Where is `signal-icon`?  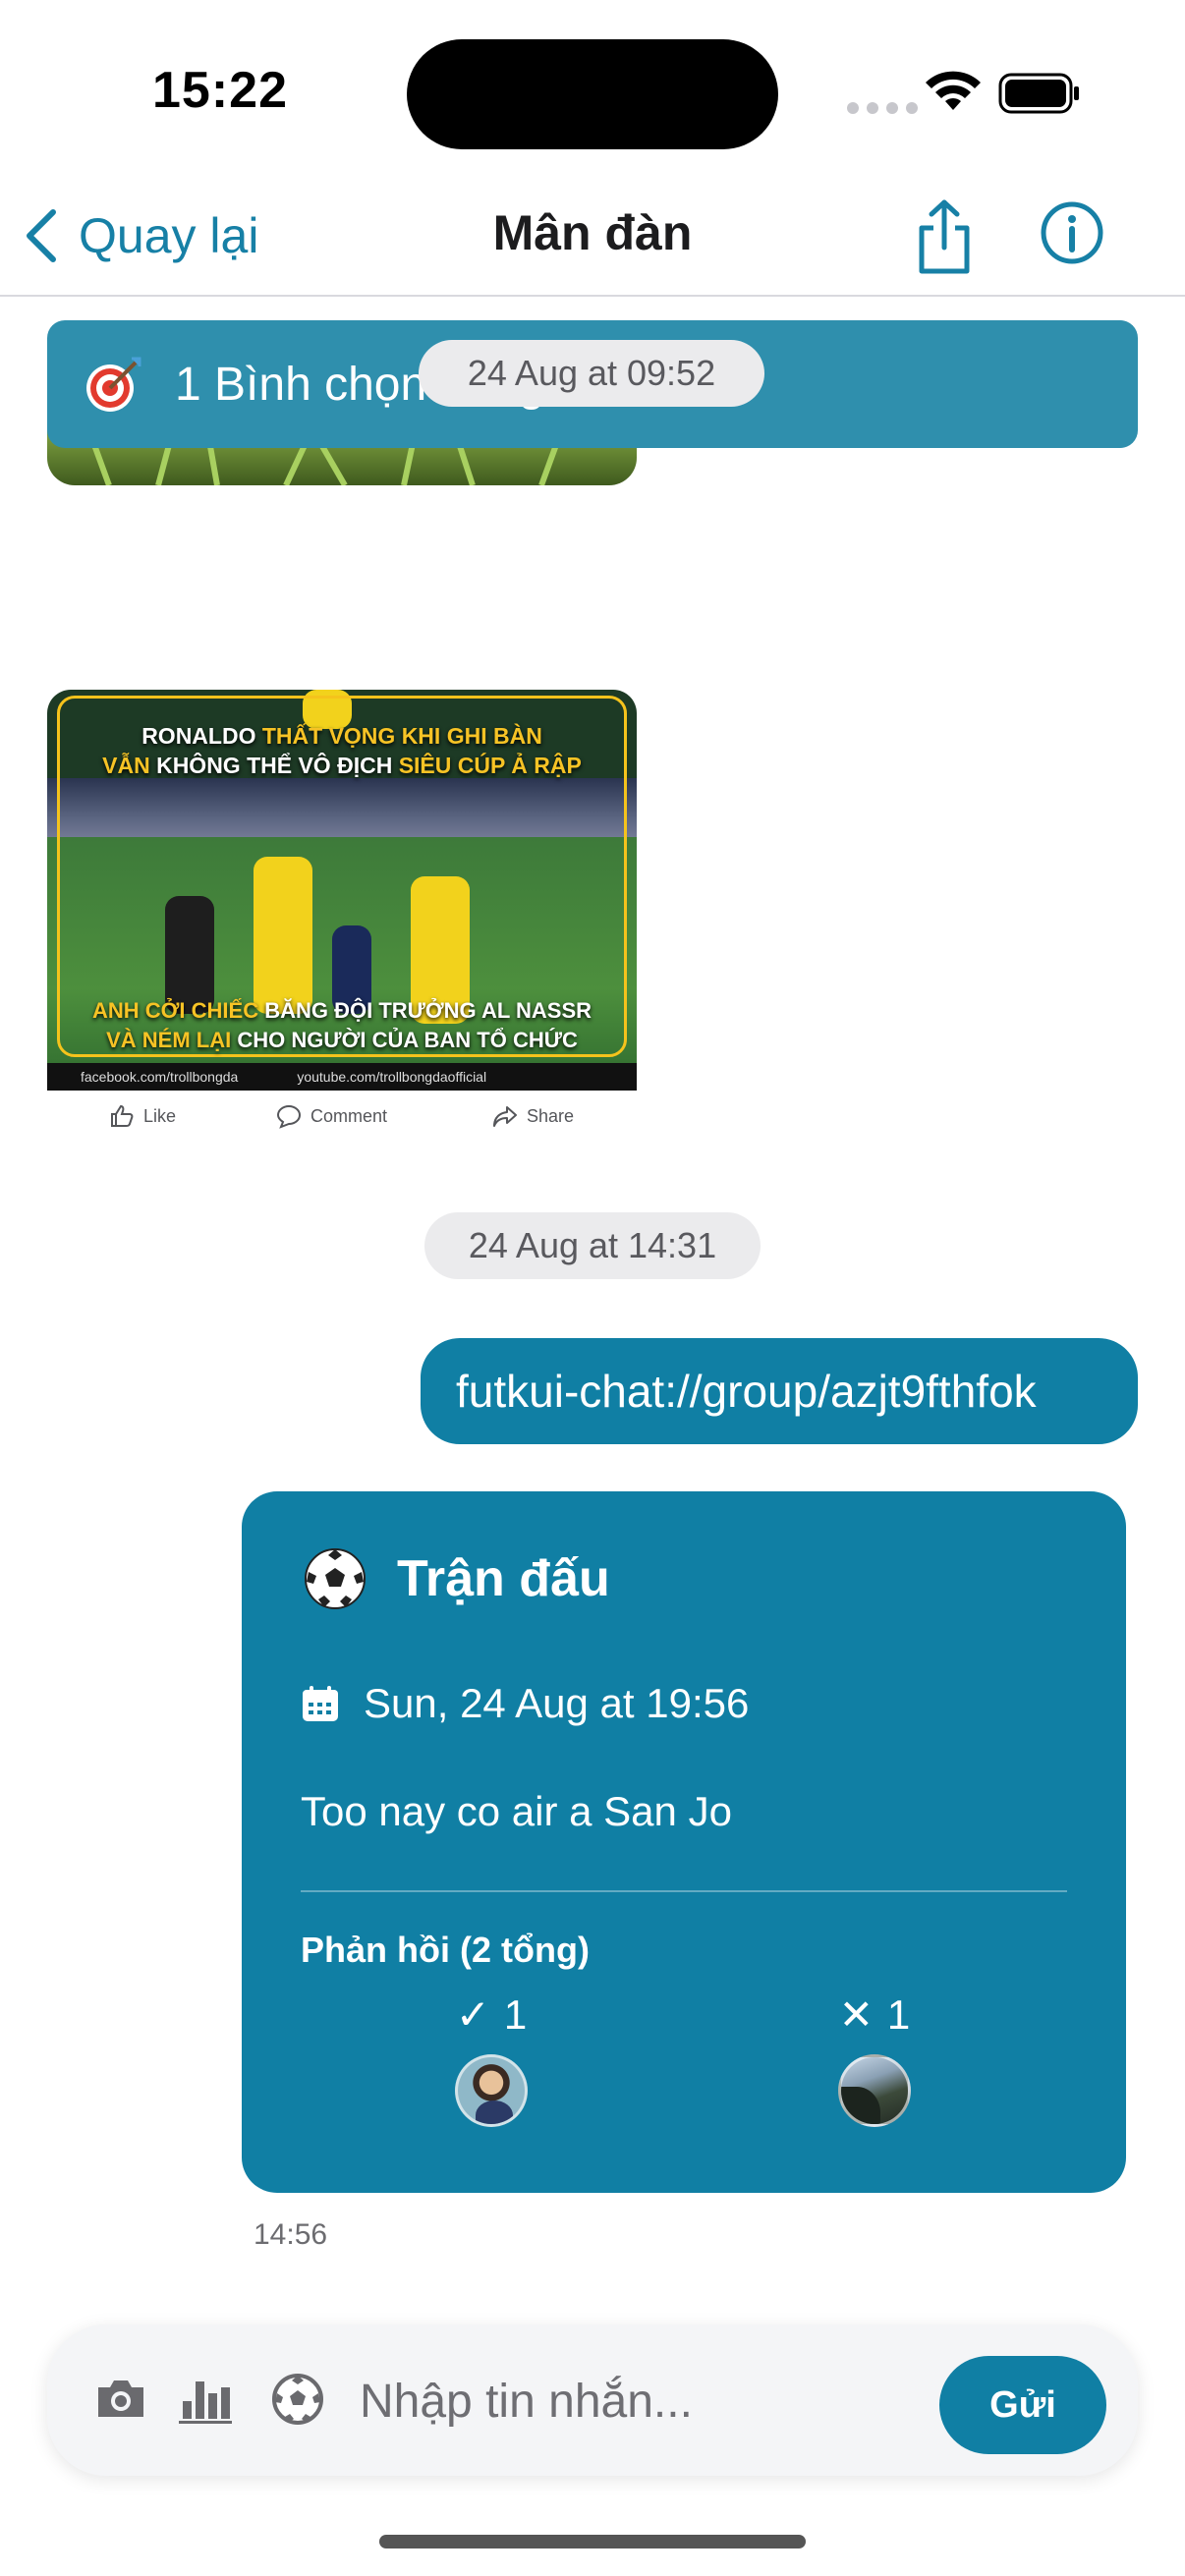
signal-icon is located at coordinates (883, 108).